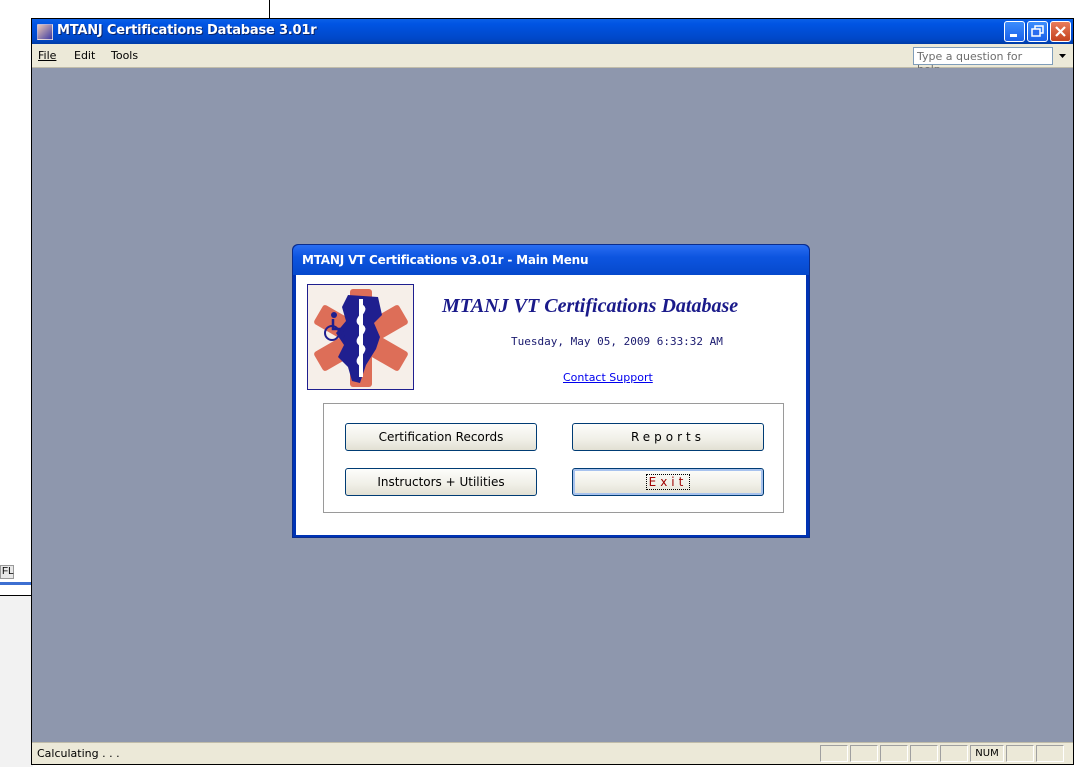 The width and height of the screenshot is (1090, 767). Describe the element at coordinates (608, 377) in the screenshot. I see `contact-support-link: Contact Support` at that location.